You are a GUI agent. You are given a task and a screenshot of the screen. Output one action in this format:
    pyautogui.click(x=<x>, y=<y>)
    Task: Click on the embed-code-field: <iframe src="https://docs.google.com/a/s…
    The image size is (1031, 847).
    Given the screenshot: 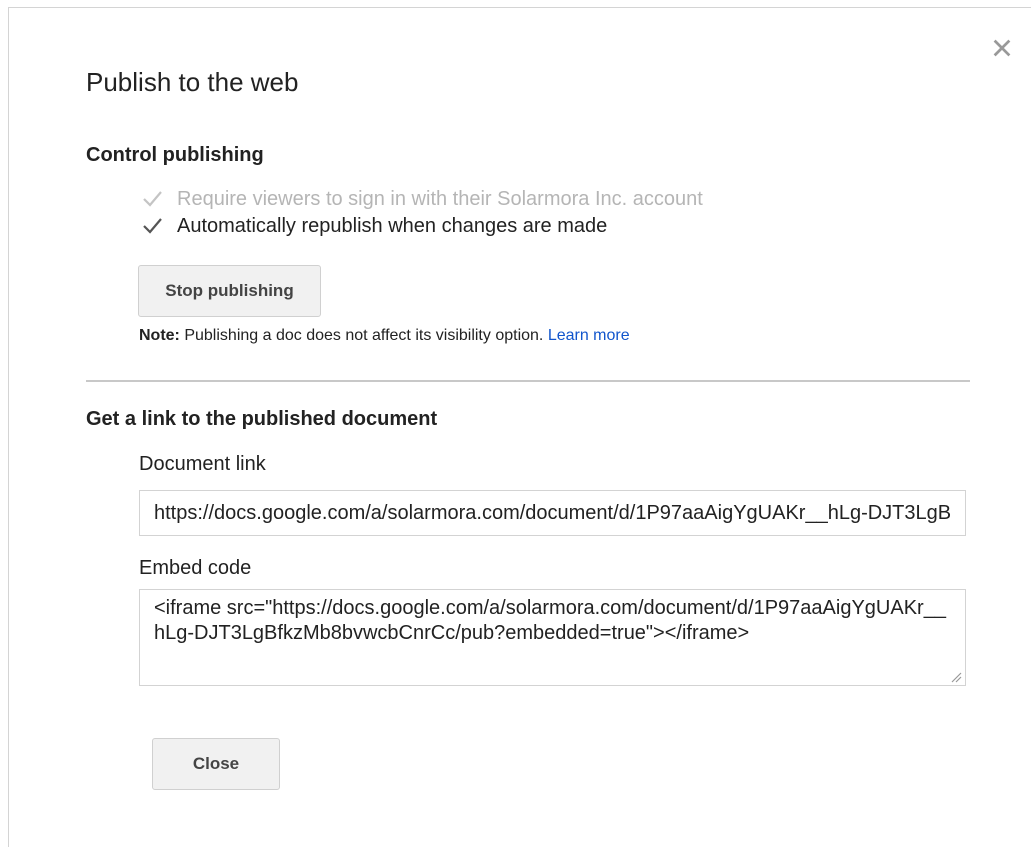 What is the action you would take?
    pyautogui.click(x=552, y=637)
    